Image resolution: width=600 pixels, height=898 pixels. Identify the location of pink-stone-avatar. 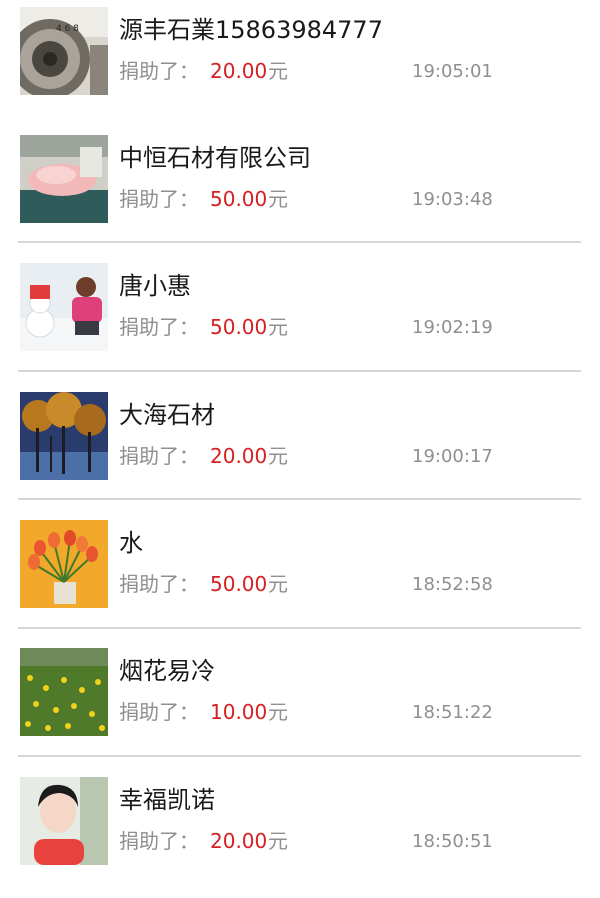
(64, 179).